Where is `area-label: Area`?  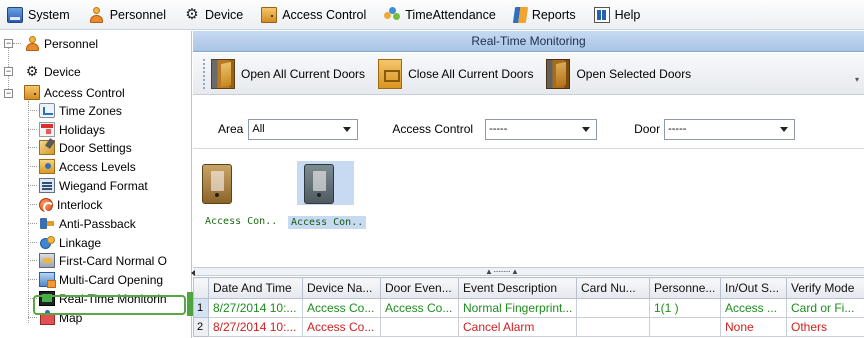
area-label: Area is located at coordinates (231, 129).